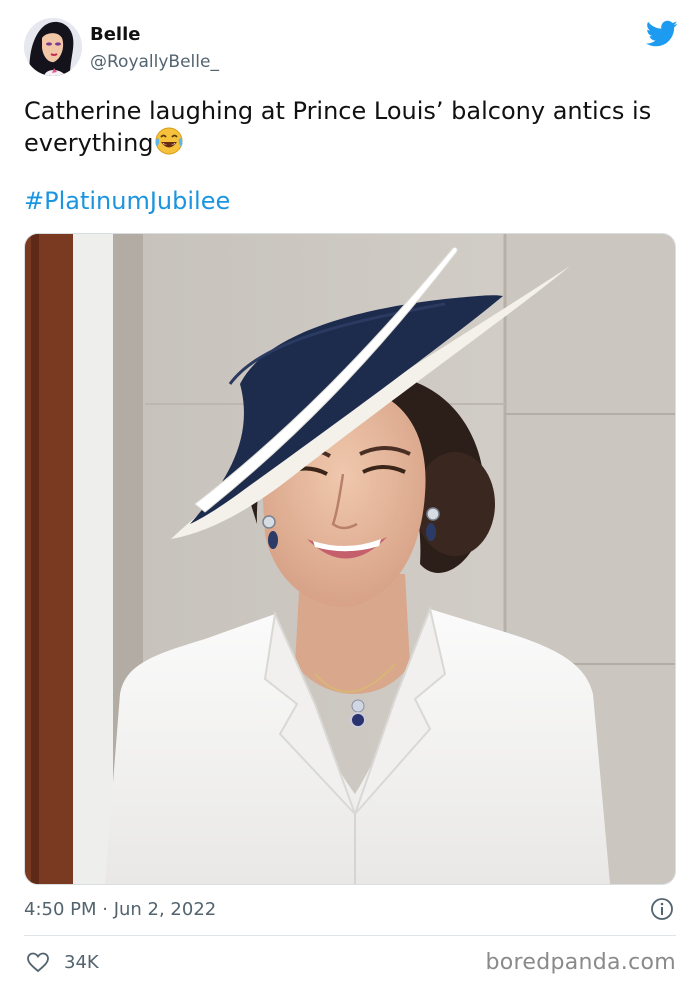 This screenshot has width=700, height=988. I want to click on divider, so click(350, 935).